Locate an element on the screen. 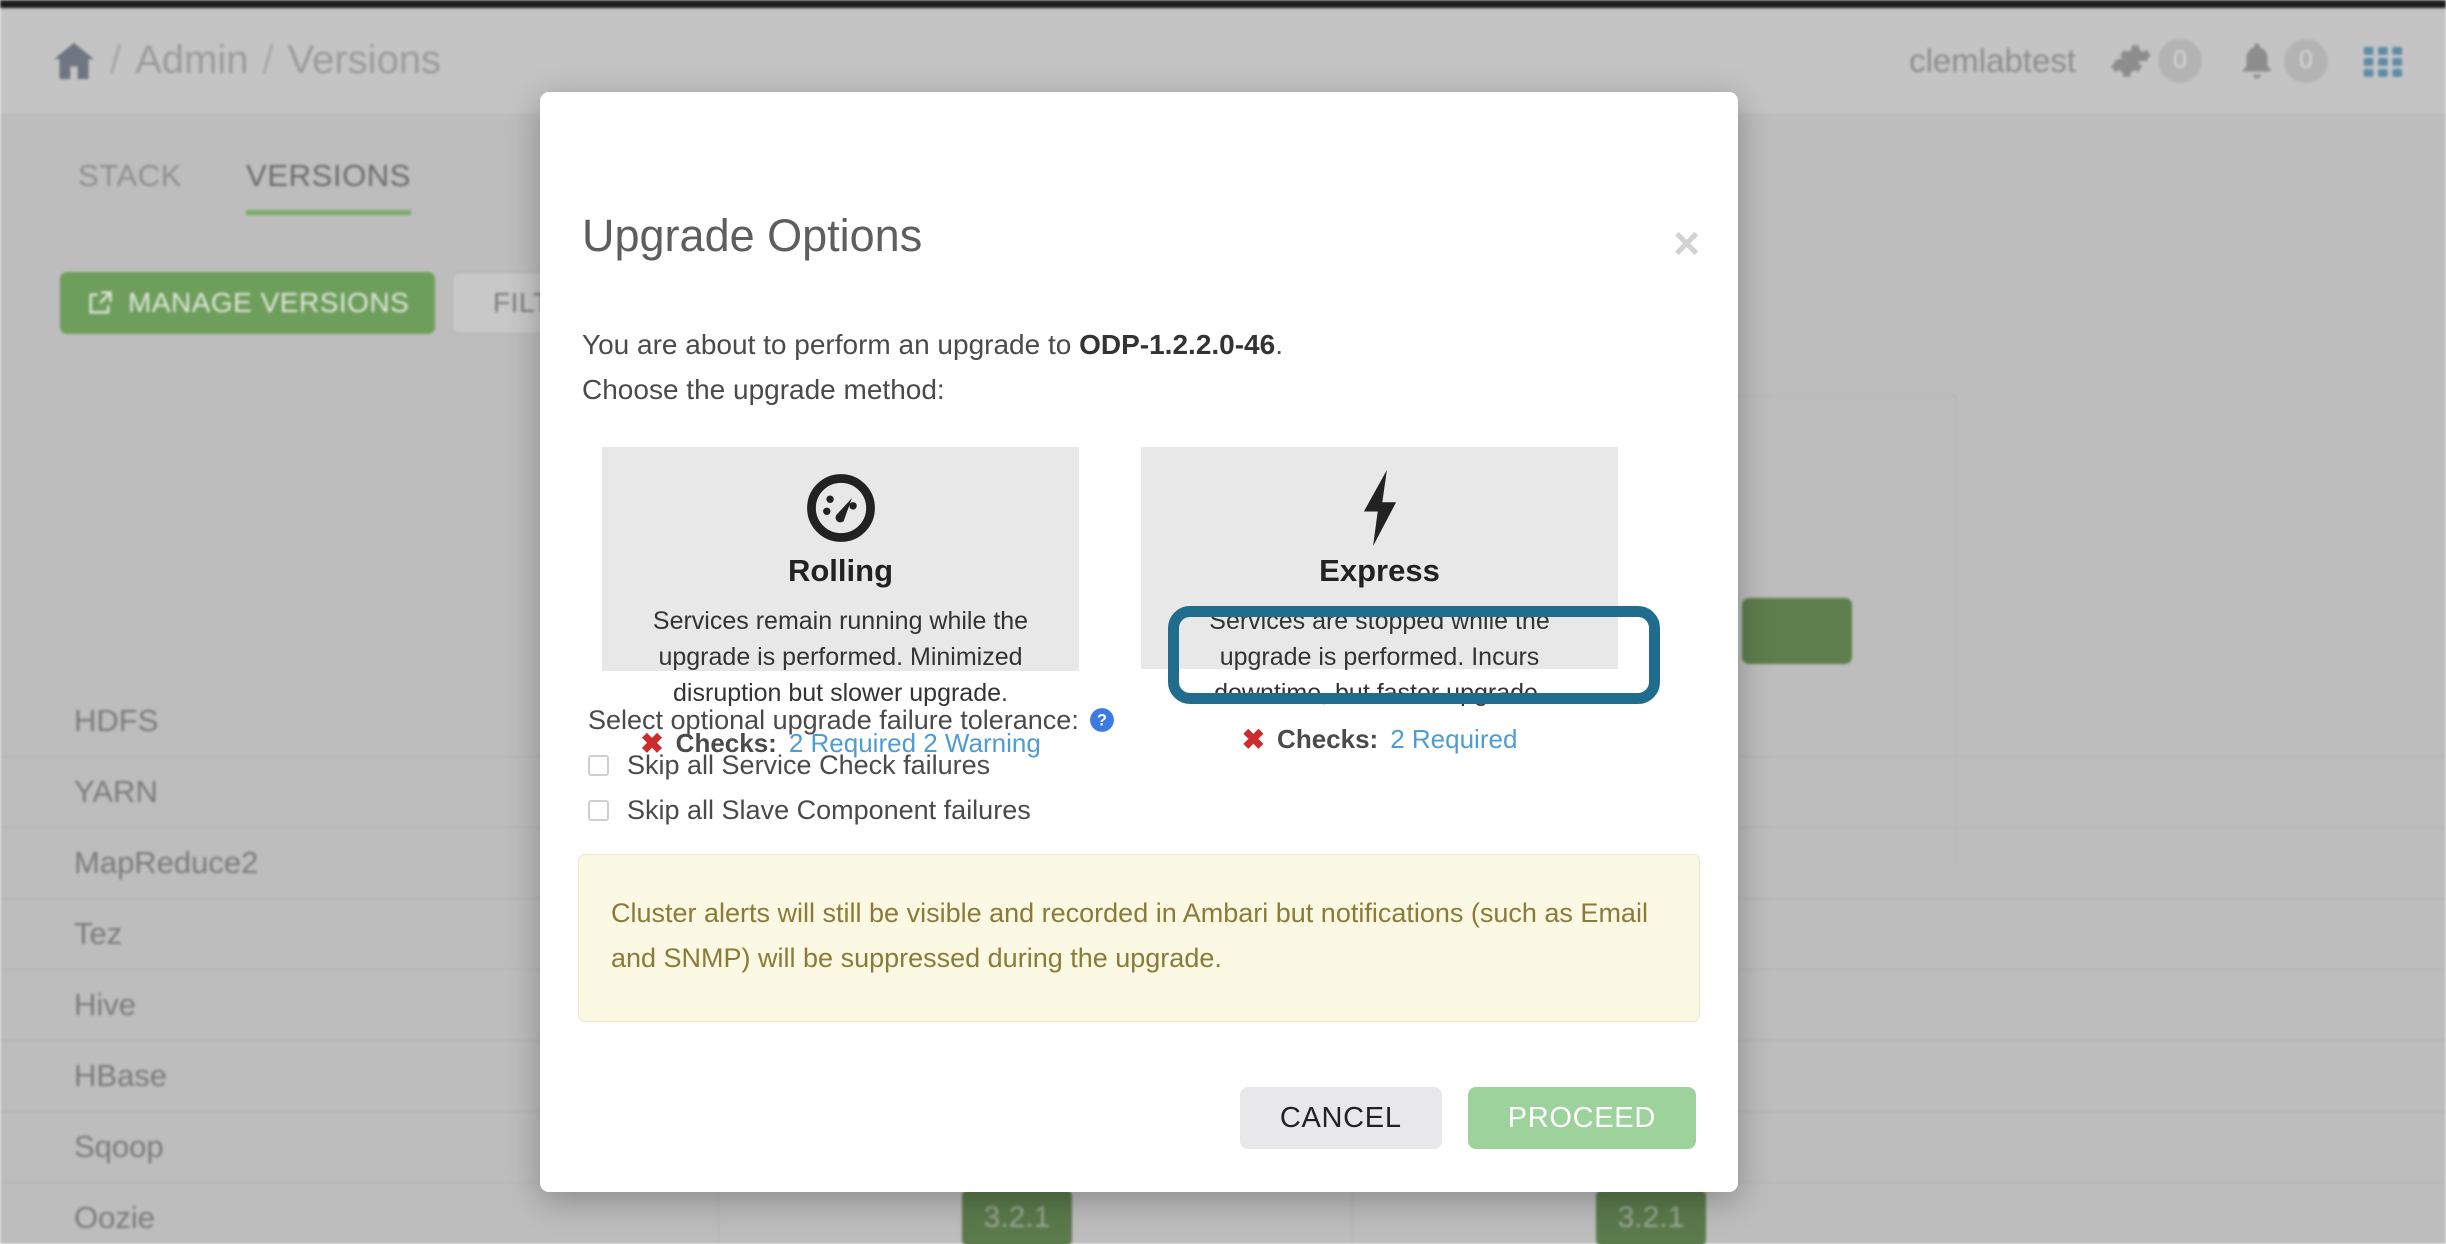 The width and height of the screenshot is (2446, 1244). breadcrumb-item-versions: Versions is located at coordinates (364, 60).